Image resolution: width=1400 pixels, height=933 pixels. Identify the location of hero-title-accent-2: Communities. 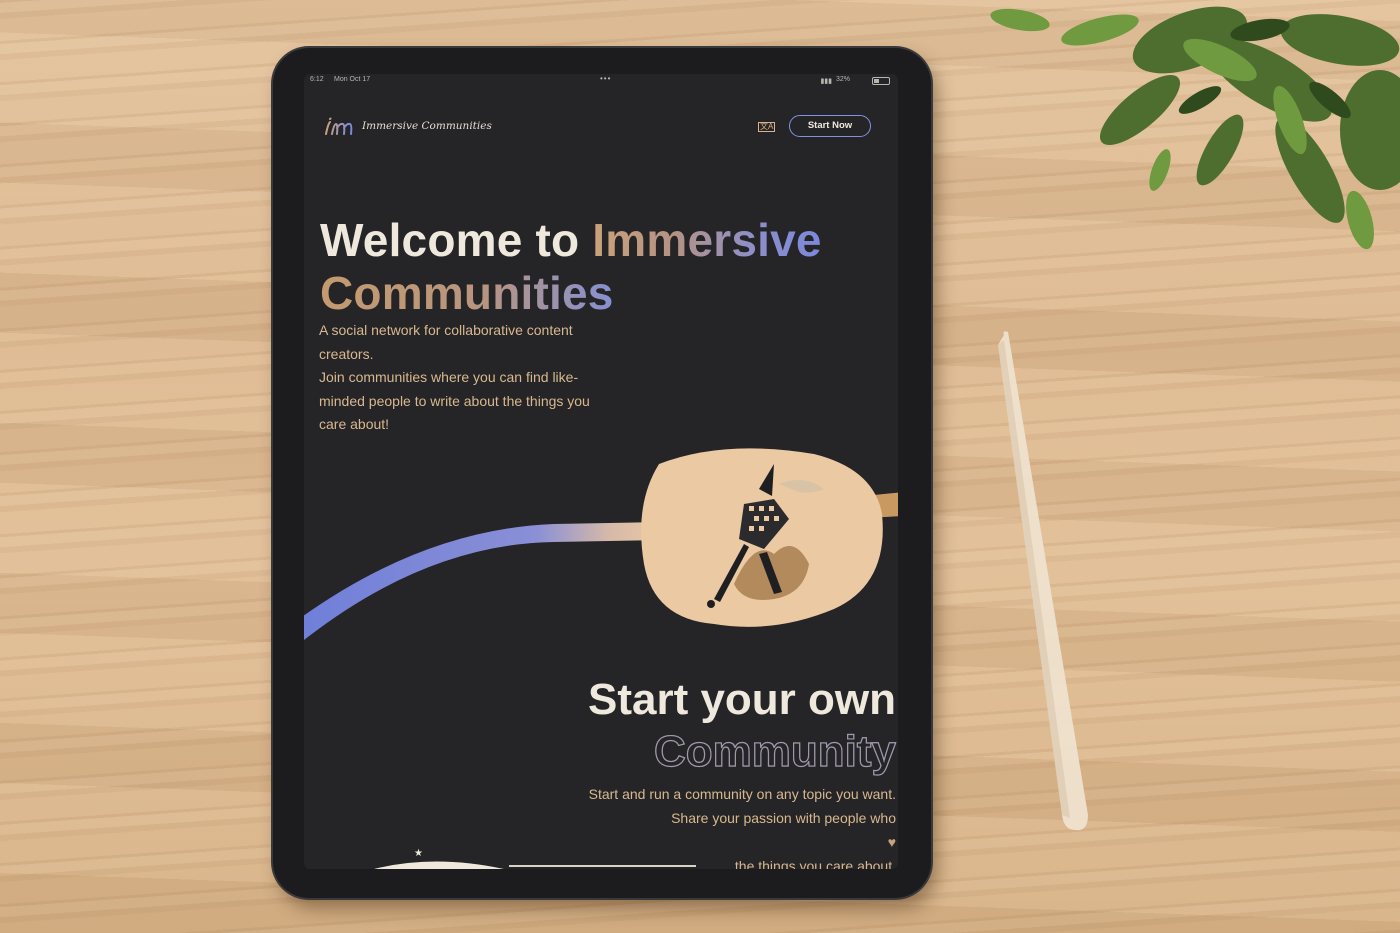
(467, 293).